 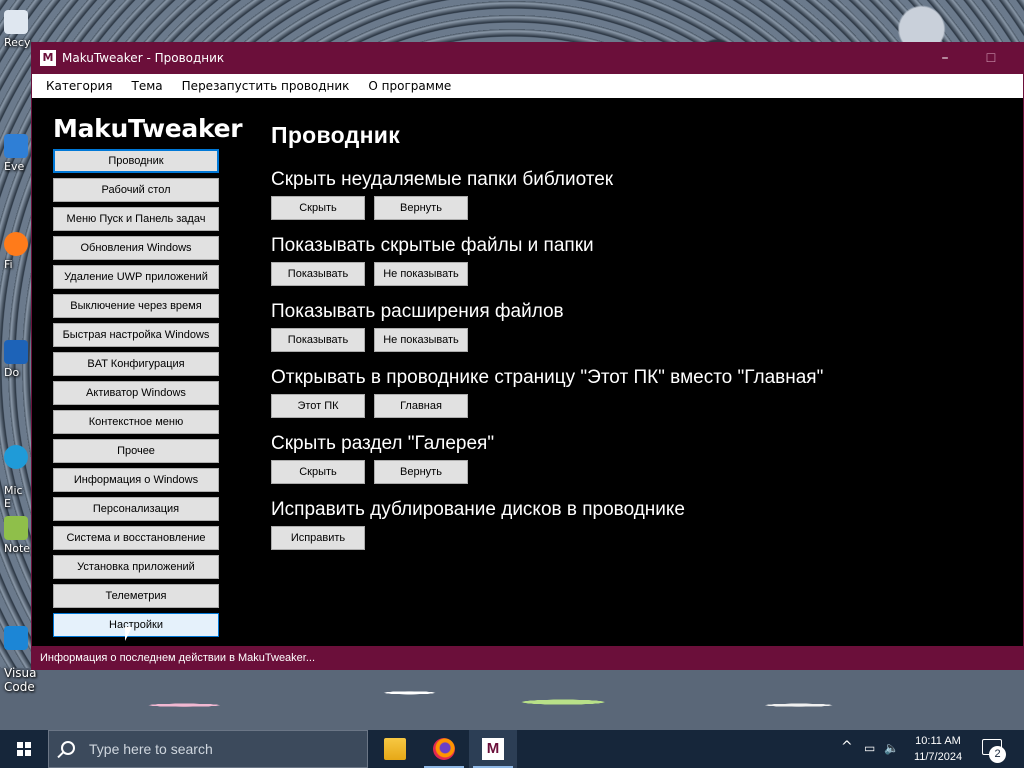 I want to click on taskbar-file-explorer, so click(x=395, y=749).